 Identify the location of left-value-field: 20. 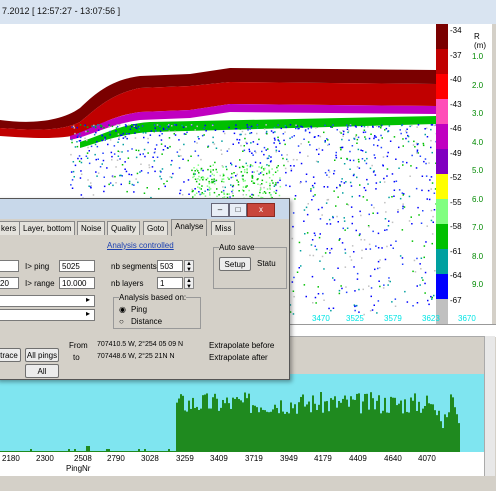
(9, 283).